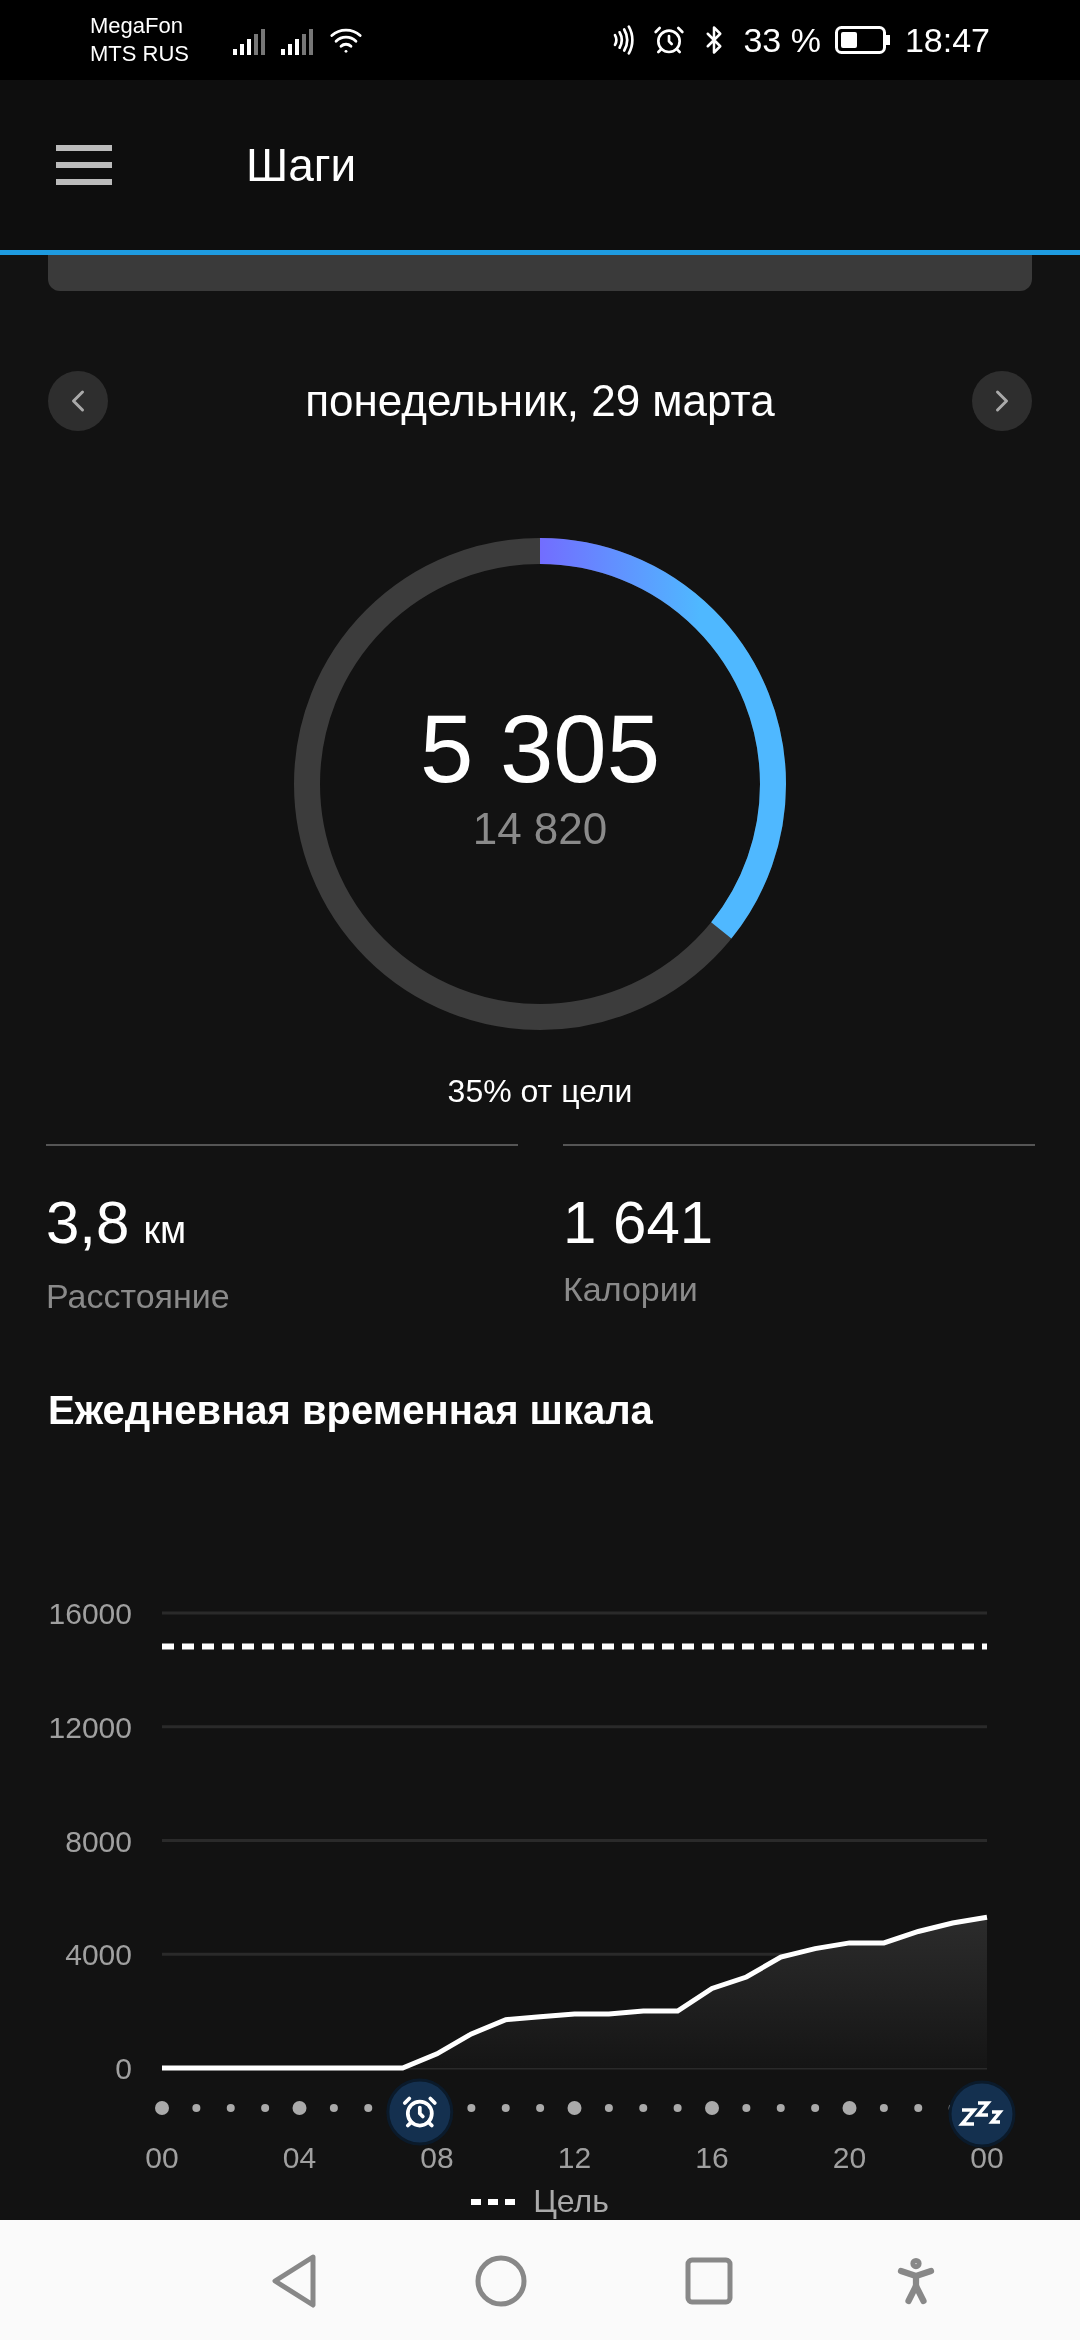  Describe the element at coordinates (849, 2157) in the screenshot. I see `axis-label: 20` at that location.